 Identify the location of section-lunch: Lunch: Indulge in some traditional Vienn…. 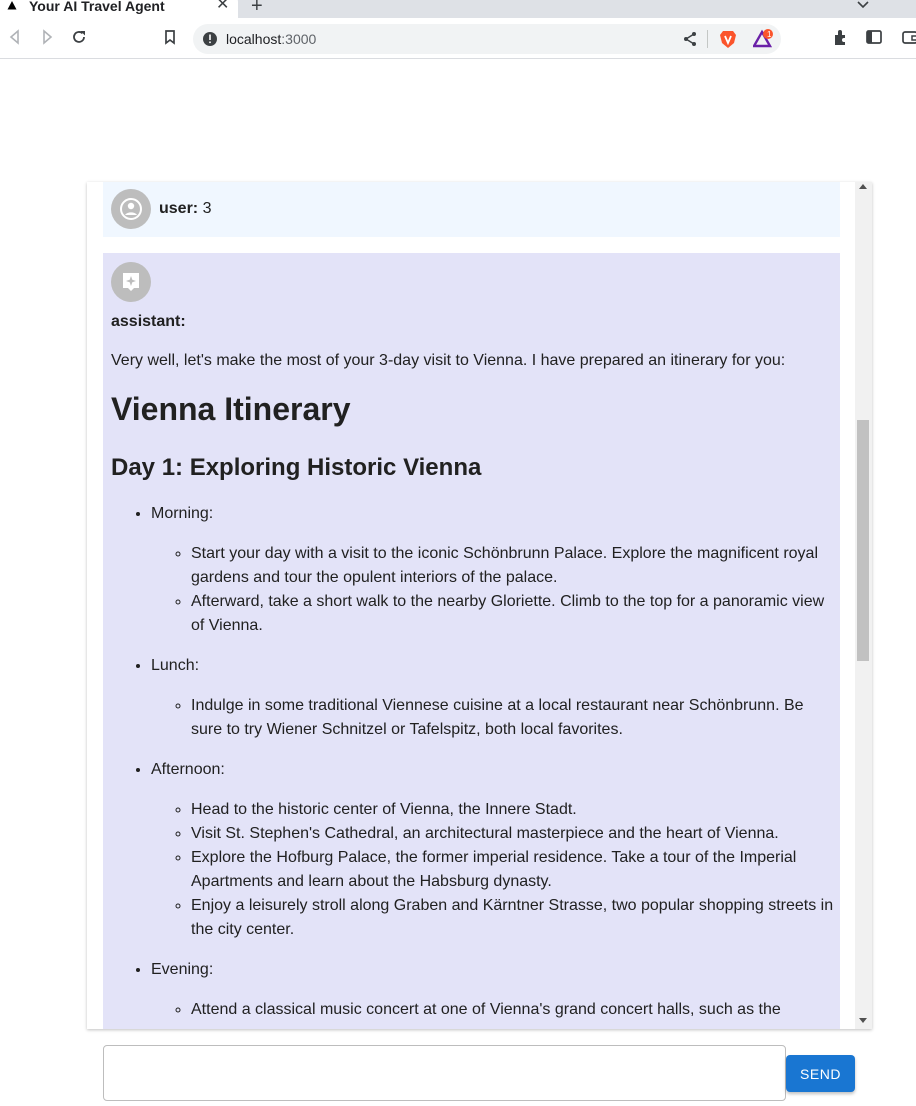
(493, 698).